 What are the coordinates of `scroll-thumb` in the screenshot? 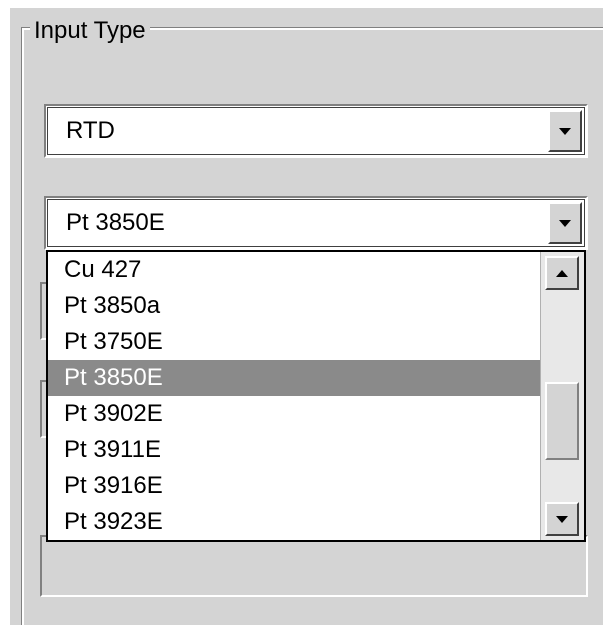 It's located at (562, 421).